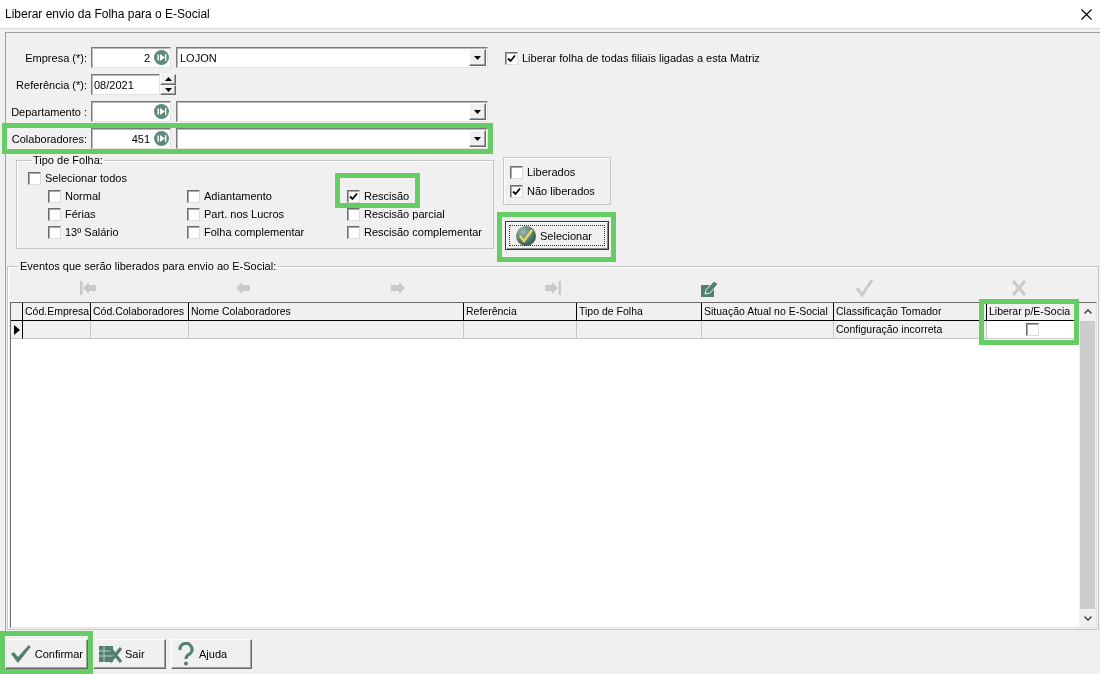 The height and width of the screenshot is (674, 1100). Describe the element at coordinates (21, 654) in the screenshot. I see `check-icon` at that location.